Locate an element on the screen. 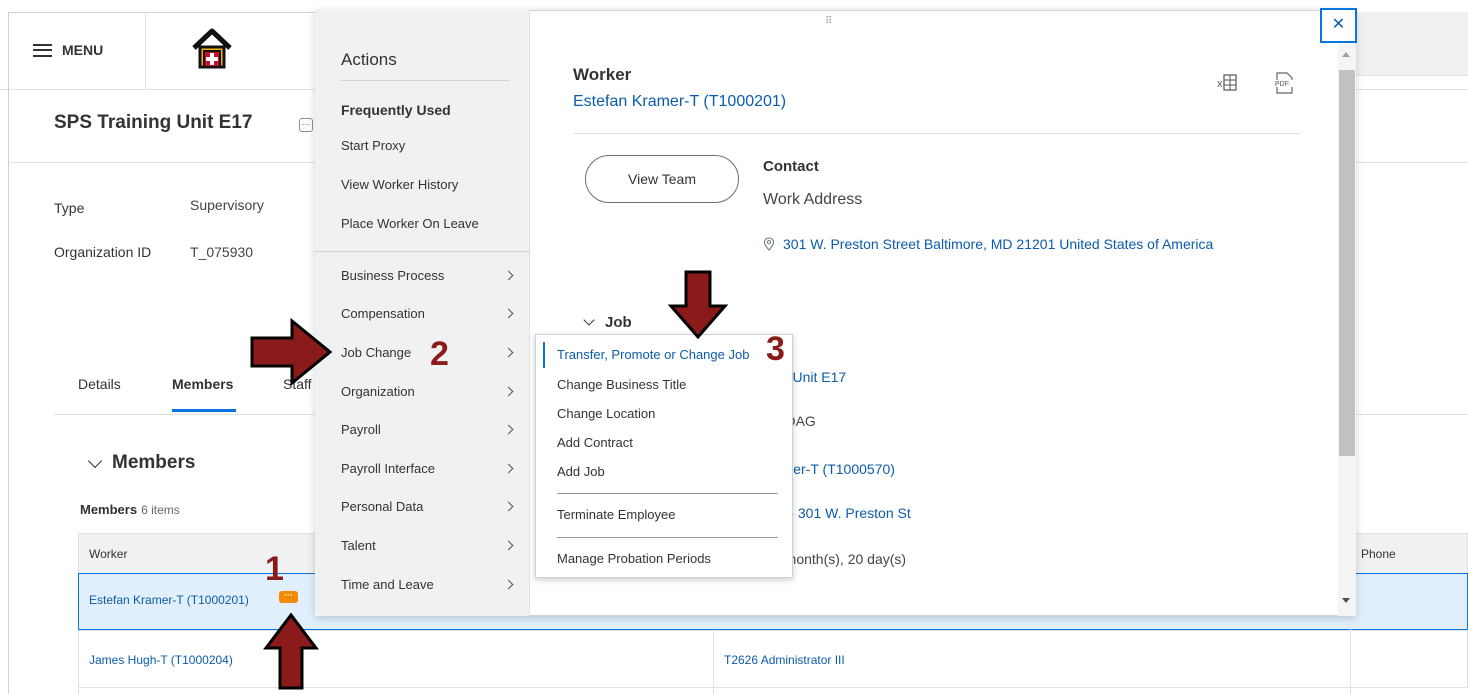 The height and width of the screenshot is (694, 1468). scroll-up-arrow-icon is located at coordinates (1346, 54).